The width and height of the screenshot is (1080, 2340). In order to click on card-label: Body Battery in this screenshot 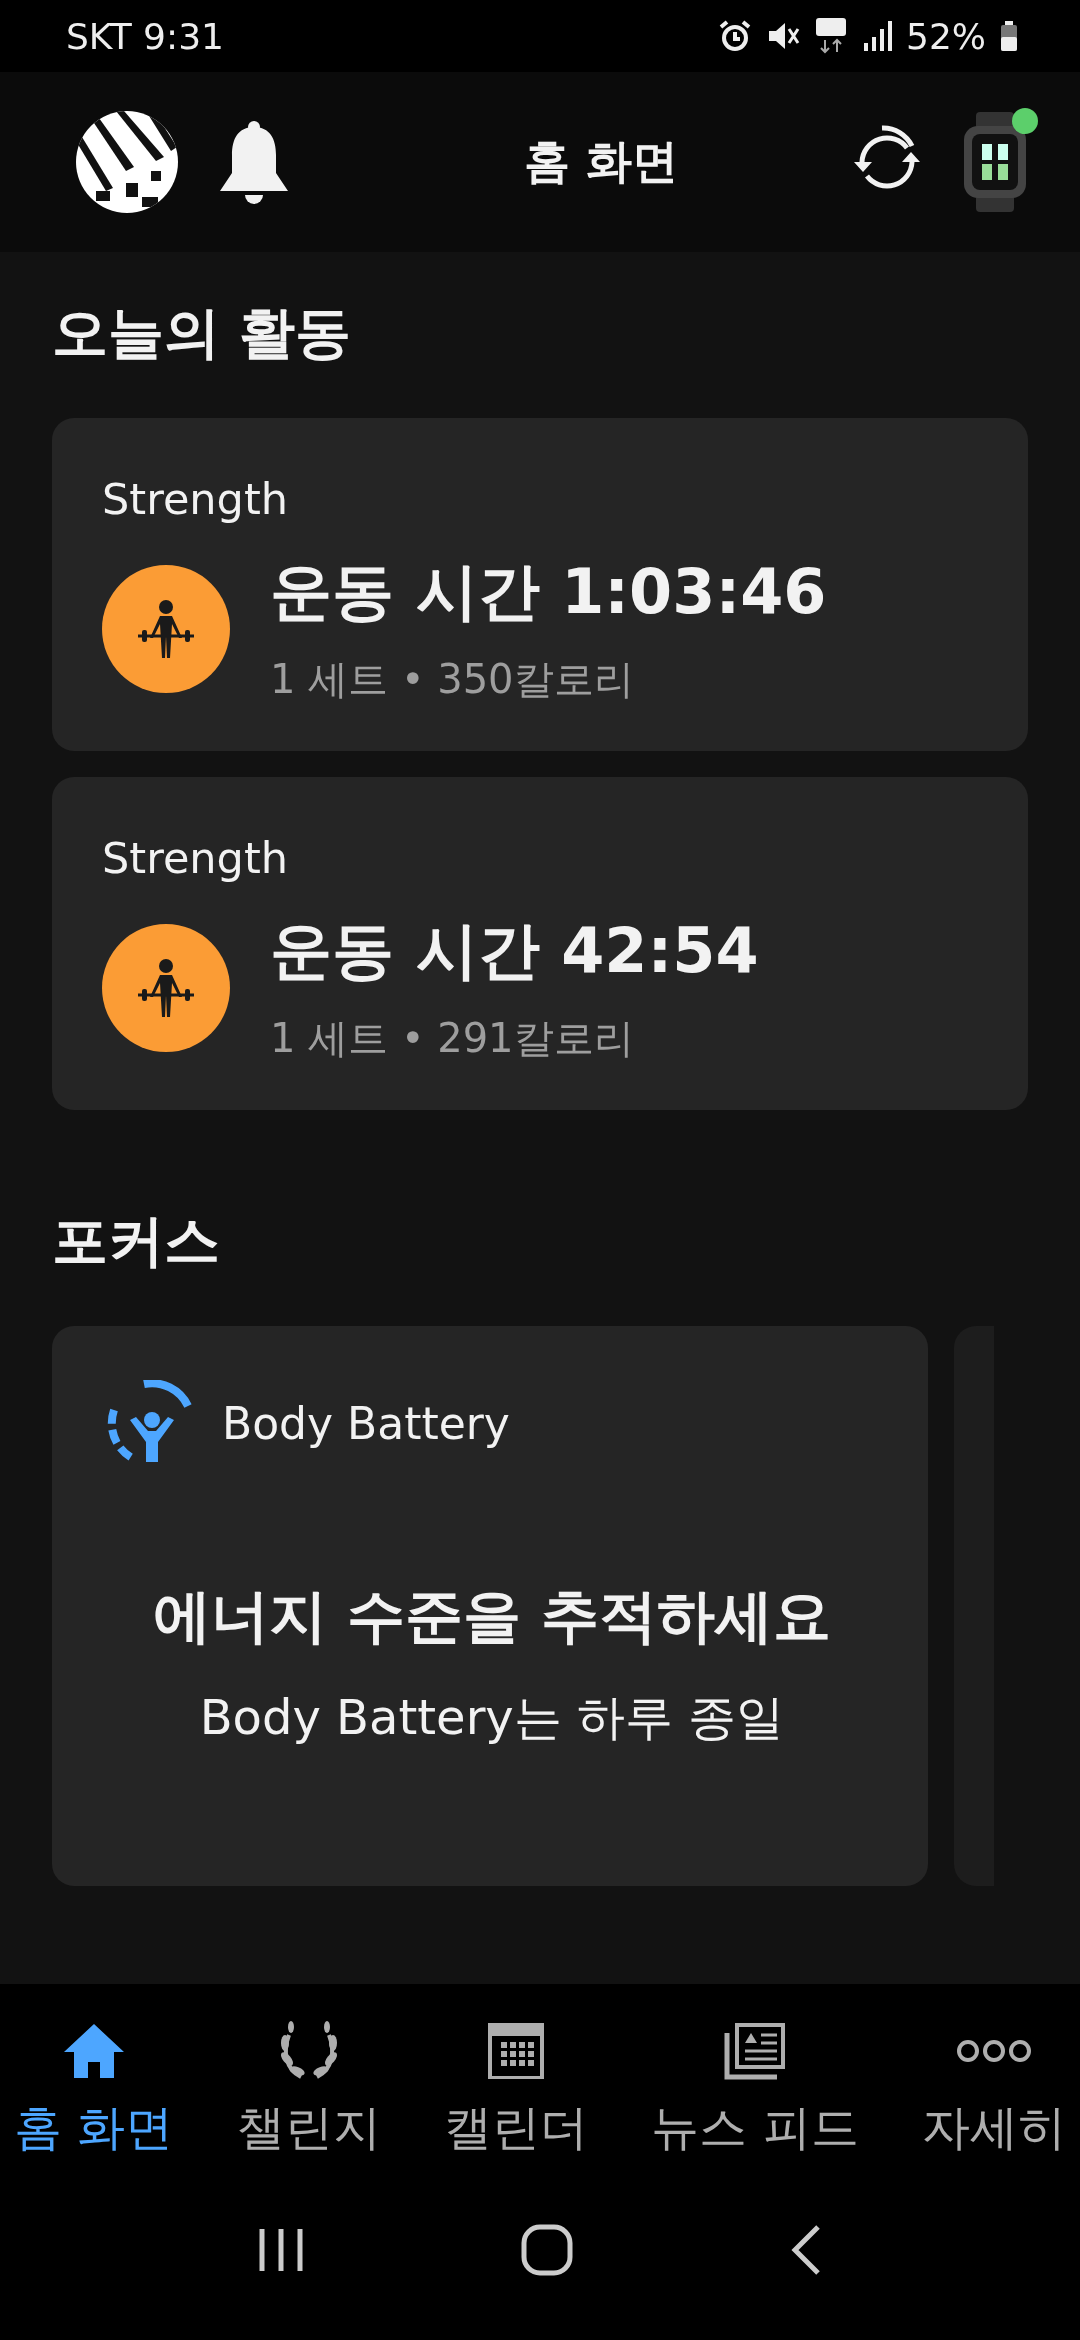, I will do `click(366, 1423)`.